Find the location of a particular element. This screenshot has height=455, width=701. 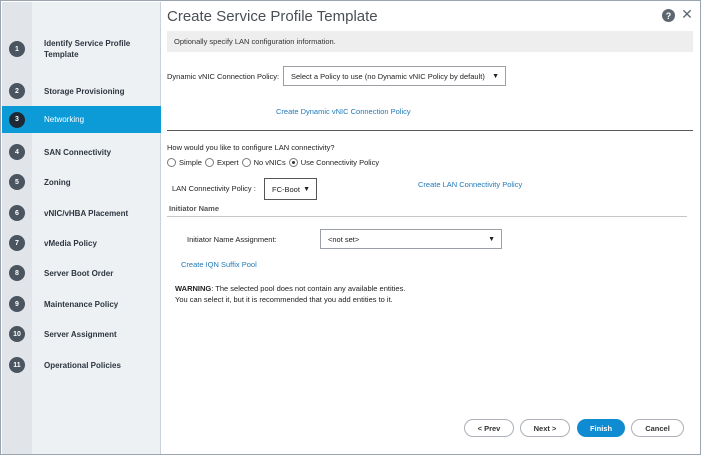

sidebar-step-label: vNIC/vHBA Placement is located at coordinates (86, 213).